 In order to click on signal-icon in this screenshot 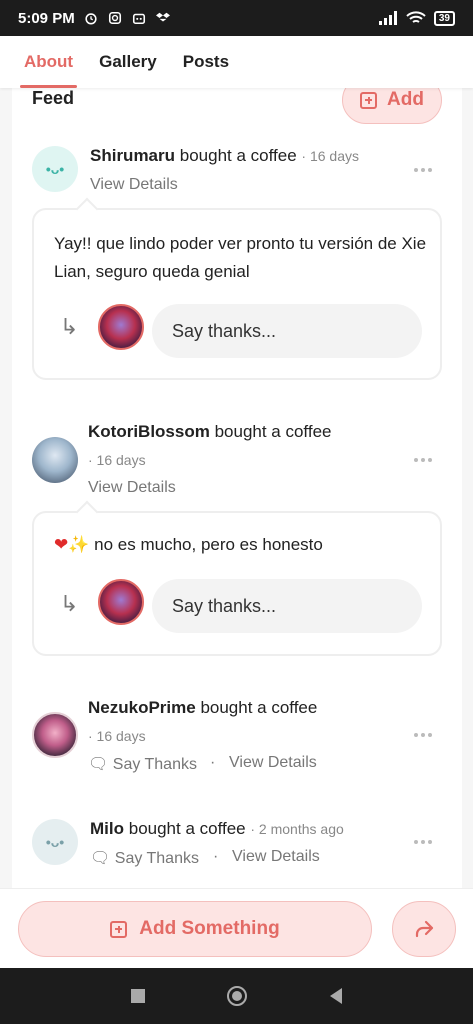, I will do `click(387, 18)`.